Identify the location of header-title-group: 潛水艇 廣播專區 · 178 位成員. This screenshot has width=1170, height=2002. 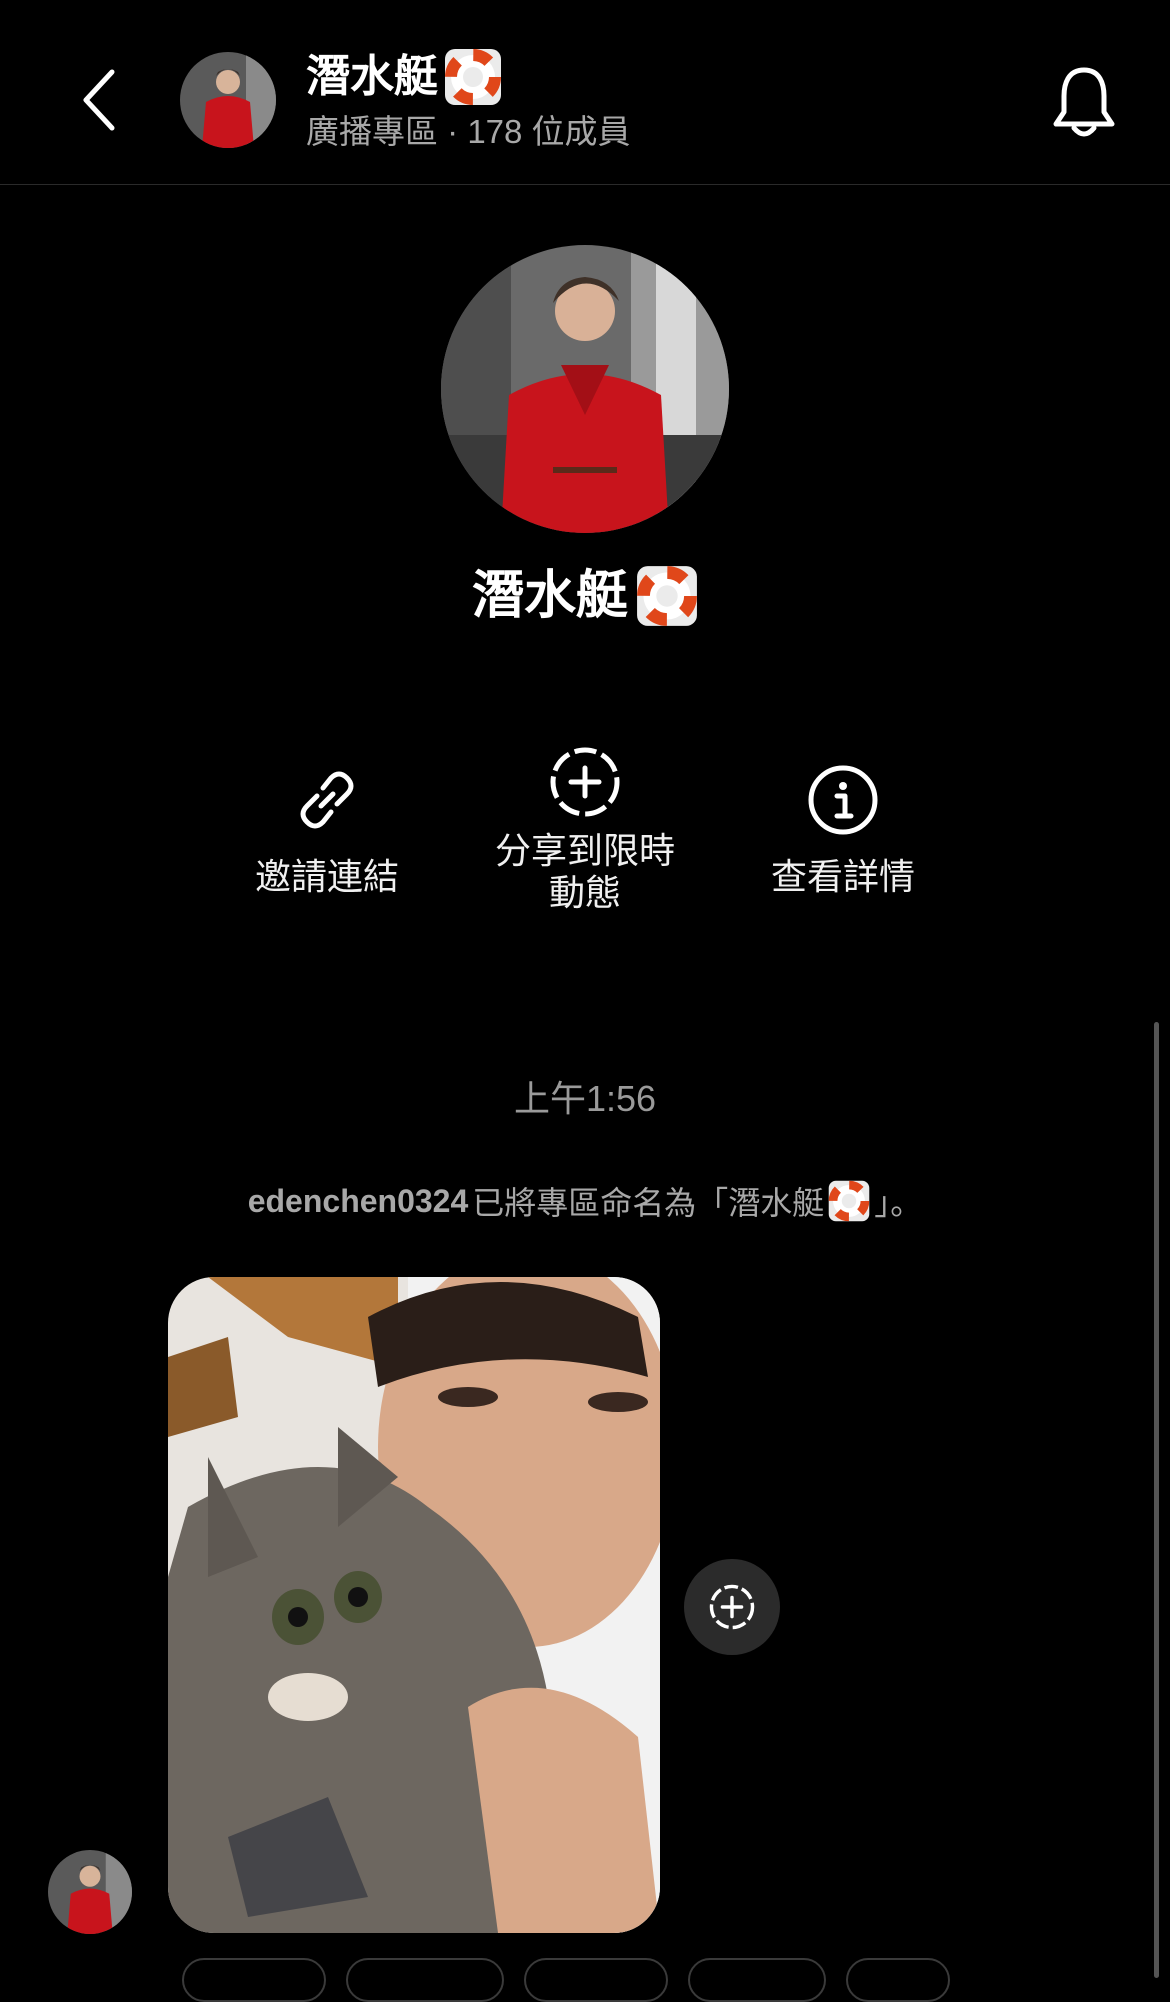
(606, 102).